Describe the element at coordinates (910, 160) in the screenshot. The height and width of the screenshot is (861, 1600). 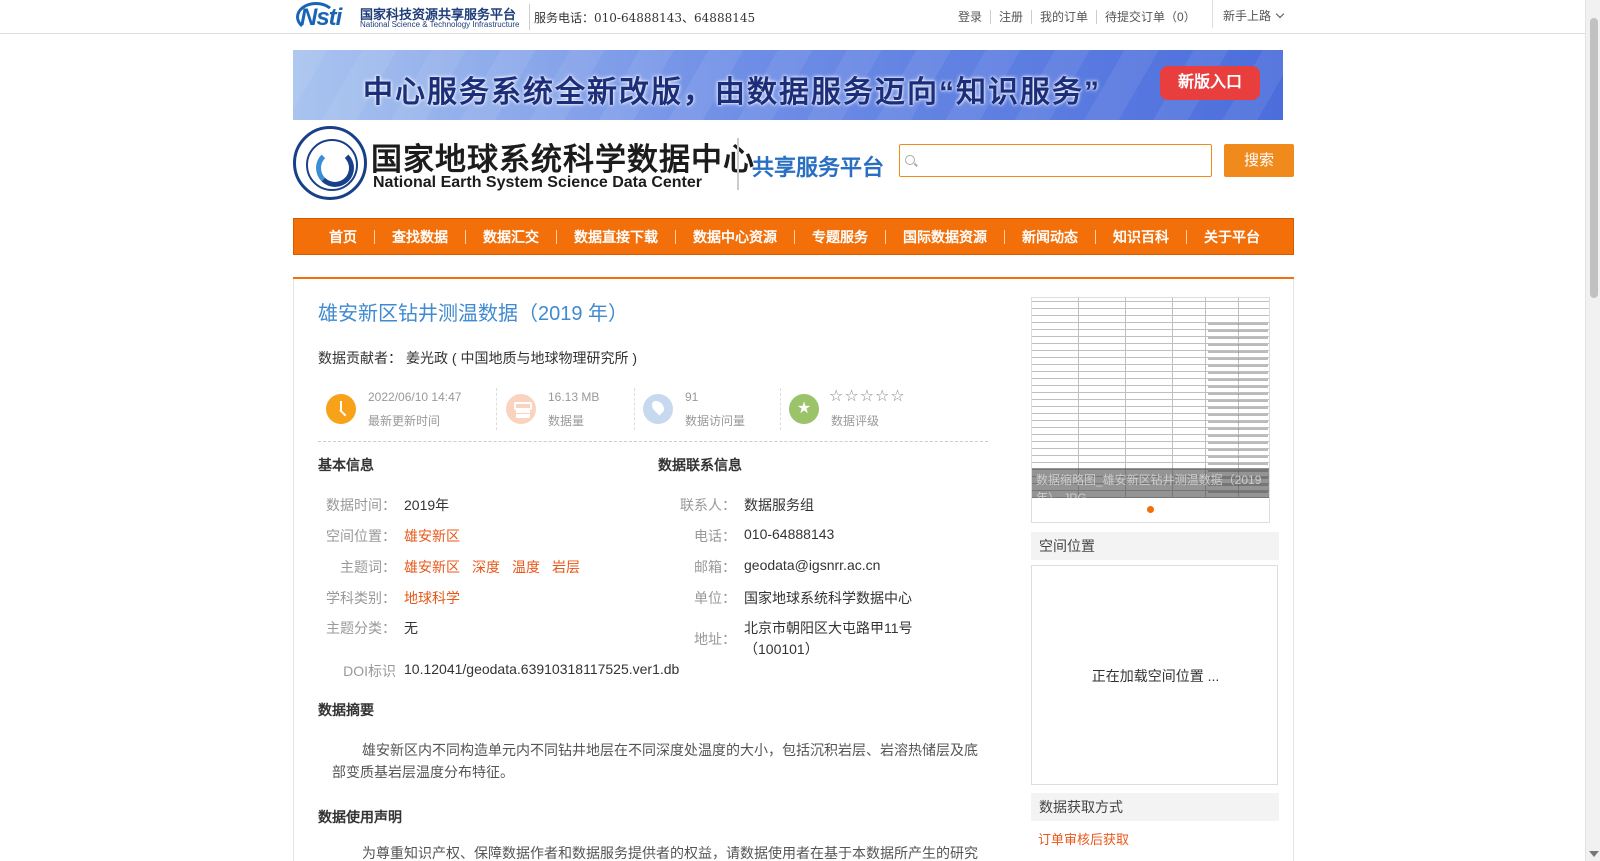
I see `search-icon` at that location.